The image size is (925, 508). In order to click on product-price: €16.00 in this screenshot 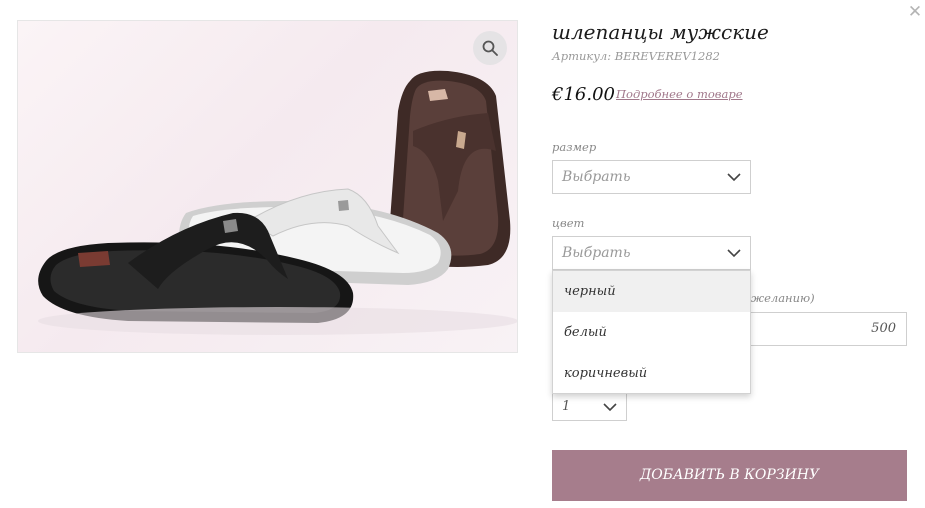, I will do `click(583, 94)`.